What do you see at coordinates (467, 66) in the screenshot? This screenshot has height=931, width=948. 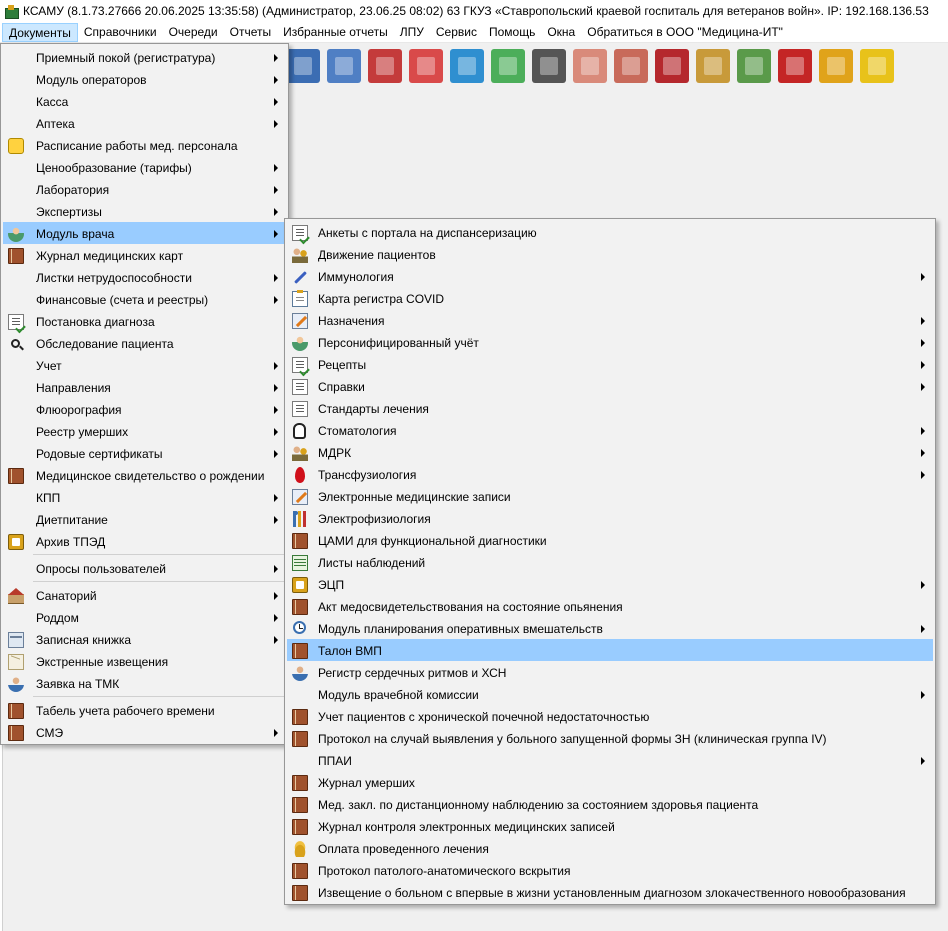 I see `stacked-books-icon` at bounding box center [467, 66].